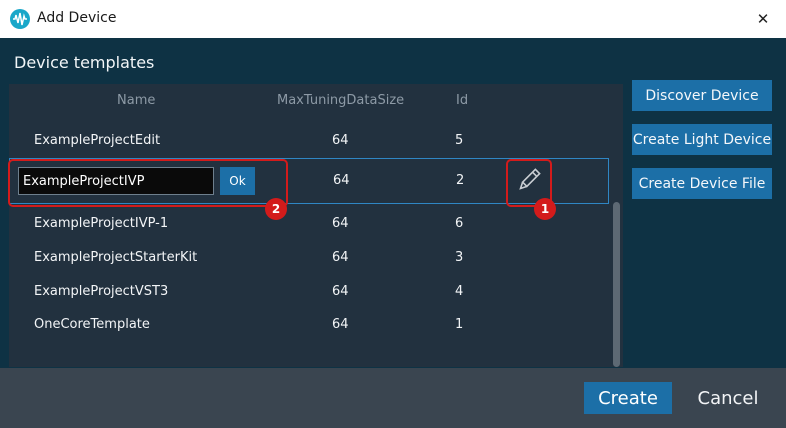  I want to click on row-name: ExampleProjectIVP-1, so click(101, 223).